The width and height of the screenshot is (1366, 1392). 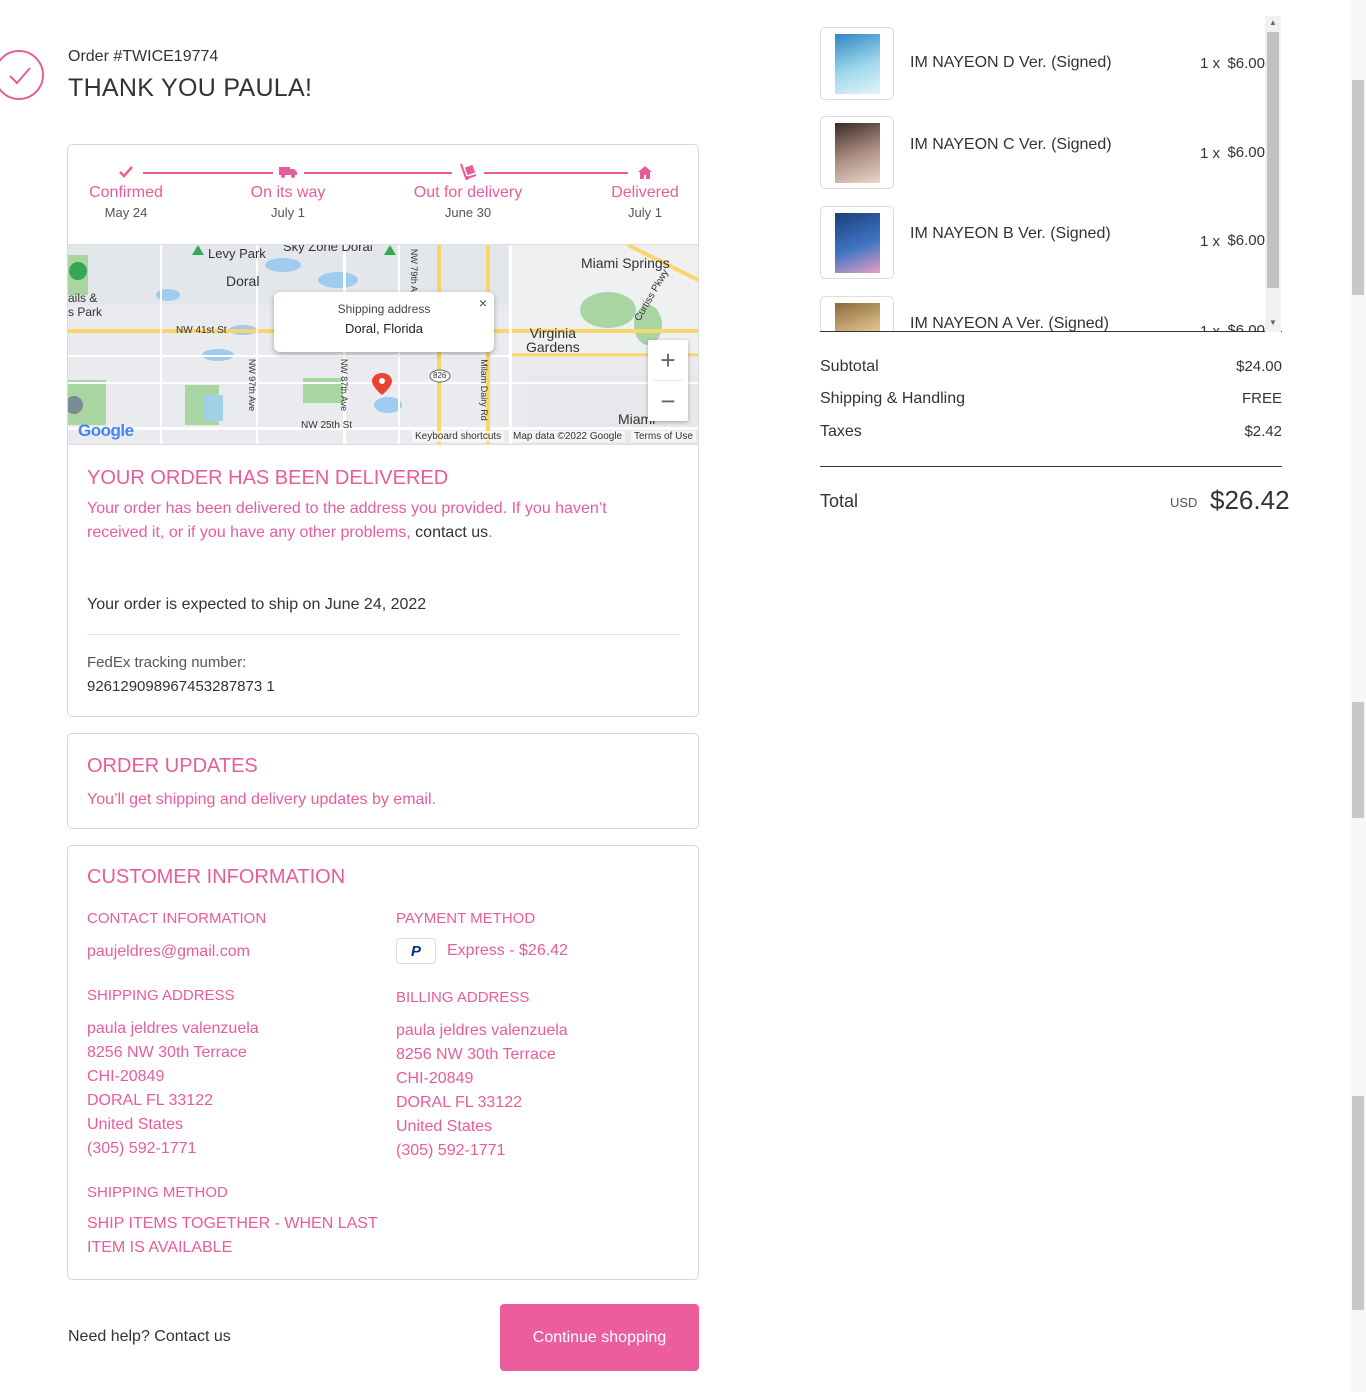 What do you see at coordinates (1011, 144) in the screenshot?
I see `product-name: IM NAYEON C Ver. (Signed)` at bounding box center [1011, 144].